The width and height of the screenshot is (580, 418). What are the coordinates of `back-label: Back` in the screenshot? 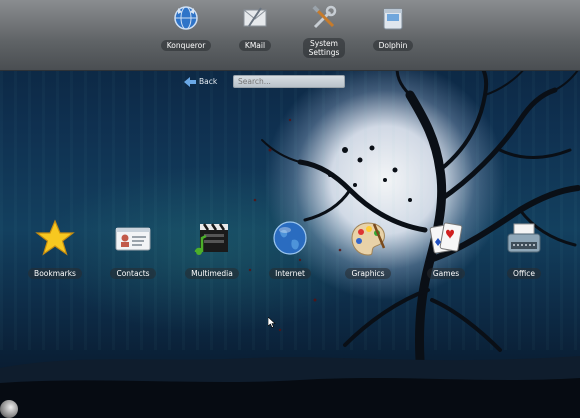 It's located at (208, 81).